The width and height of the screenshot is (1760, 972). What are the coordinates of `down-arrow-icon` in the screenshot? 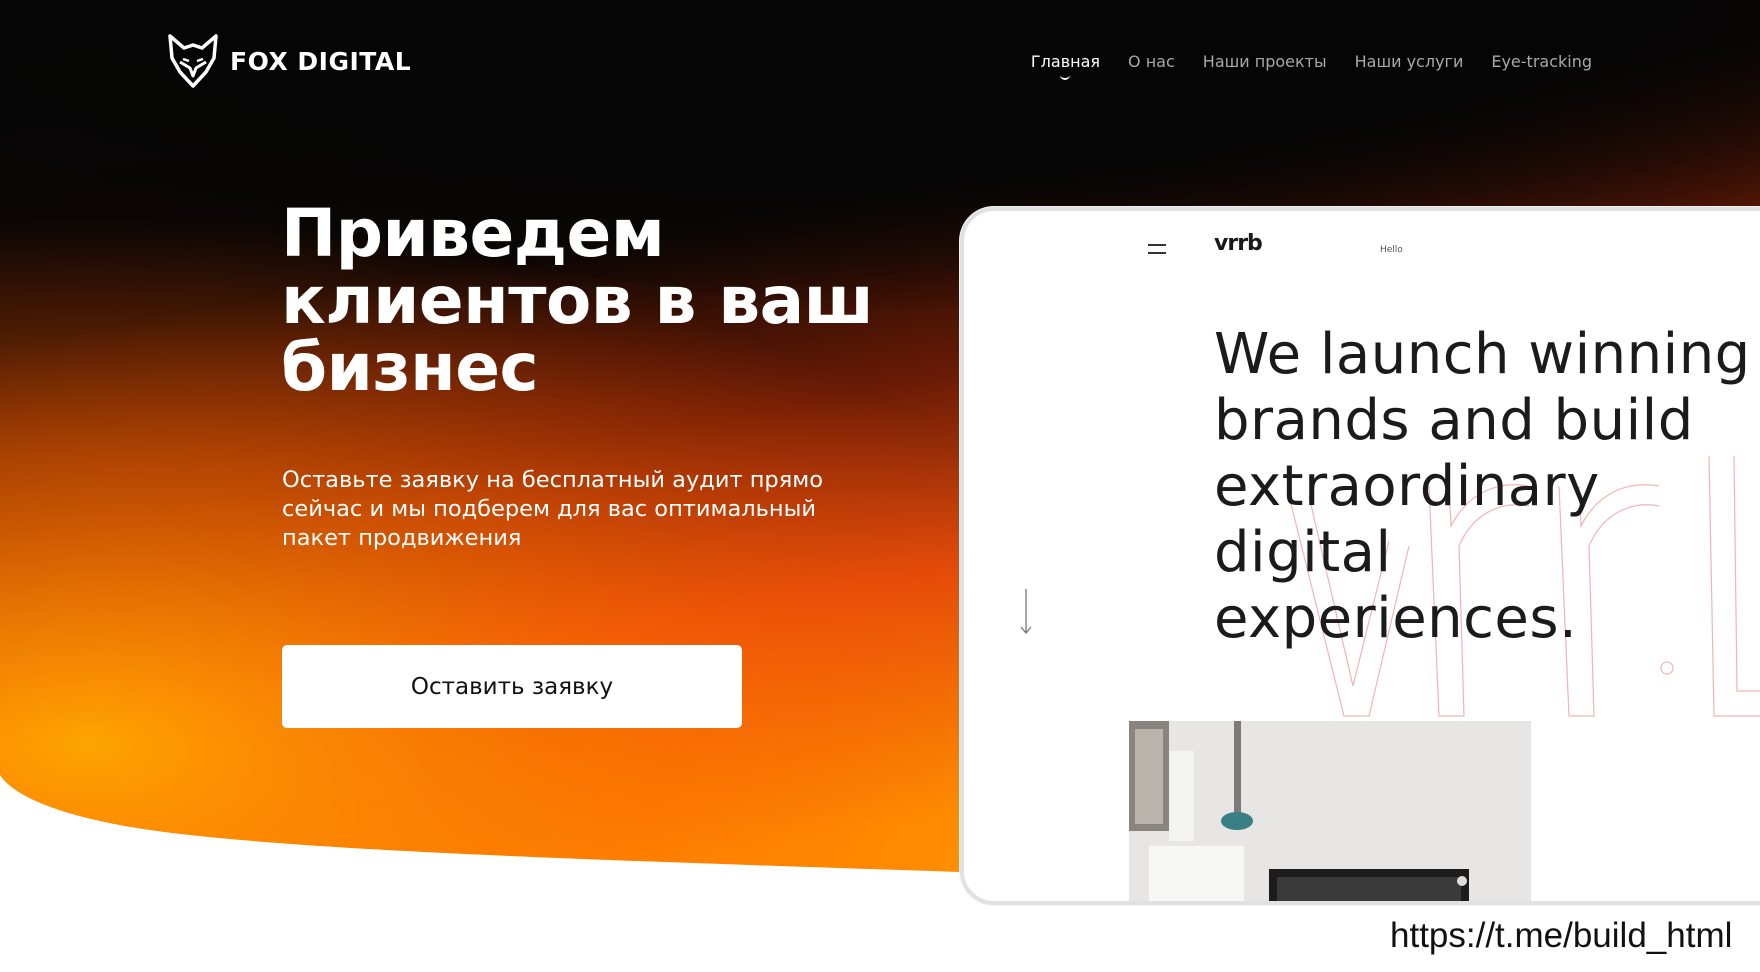 It's located at (1026, 612).